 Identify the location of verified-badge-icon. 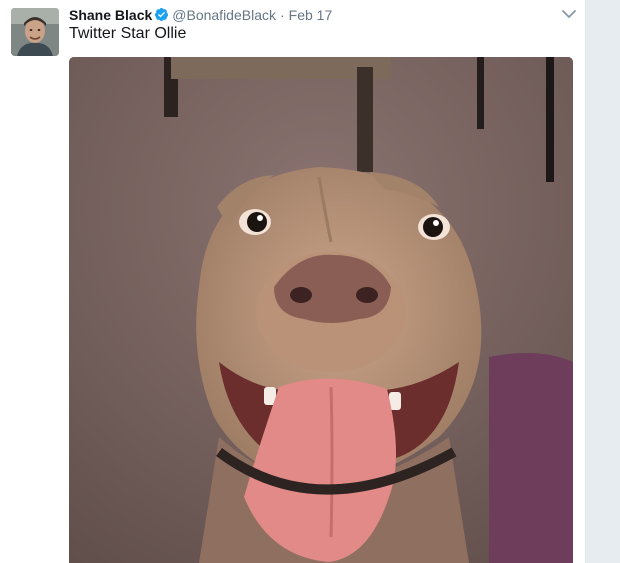
(161, 14).